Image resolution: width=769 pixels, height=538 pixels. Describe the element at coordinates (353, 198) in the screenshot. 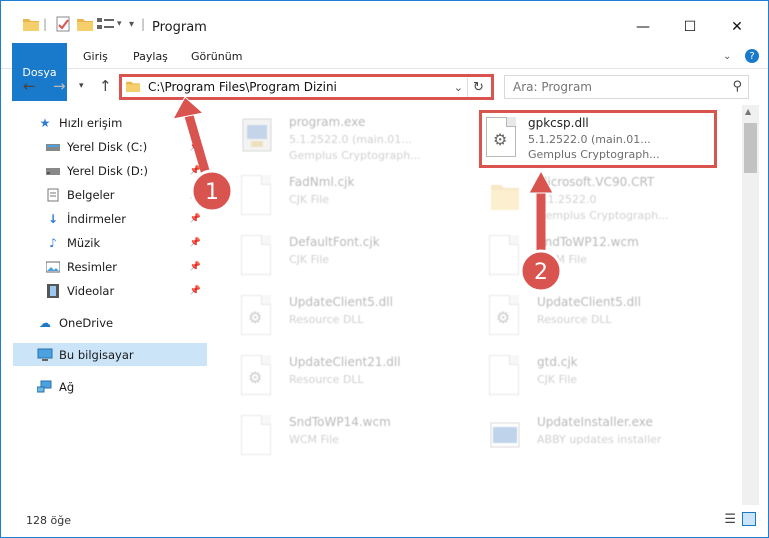

I see `file-item: FadNml.cjk CJK File` at that location.